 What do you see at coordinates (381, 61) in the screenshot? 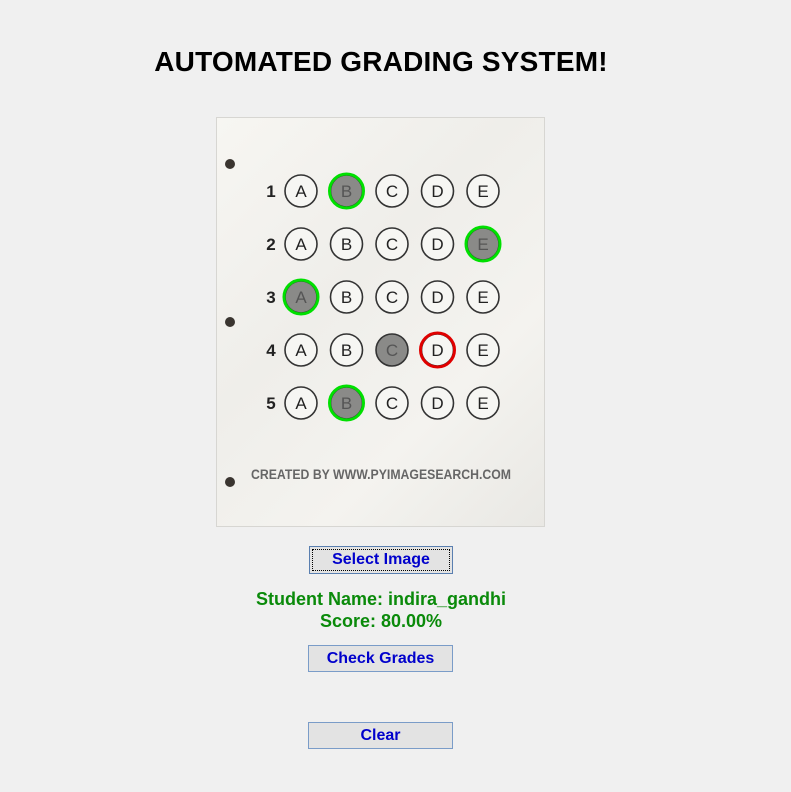
I see `page-title: AUTOMATED GRADING SYSTEM!` at bounding box center [381, 61].